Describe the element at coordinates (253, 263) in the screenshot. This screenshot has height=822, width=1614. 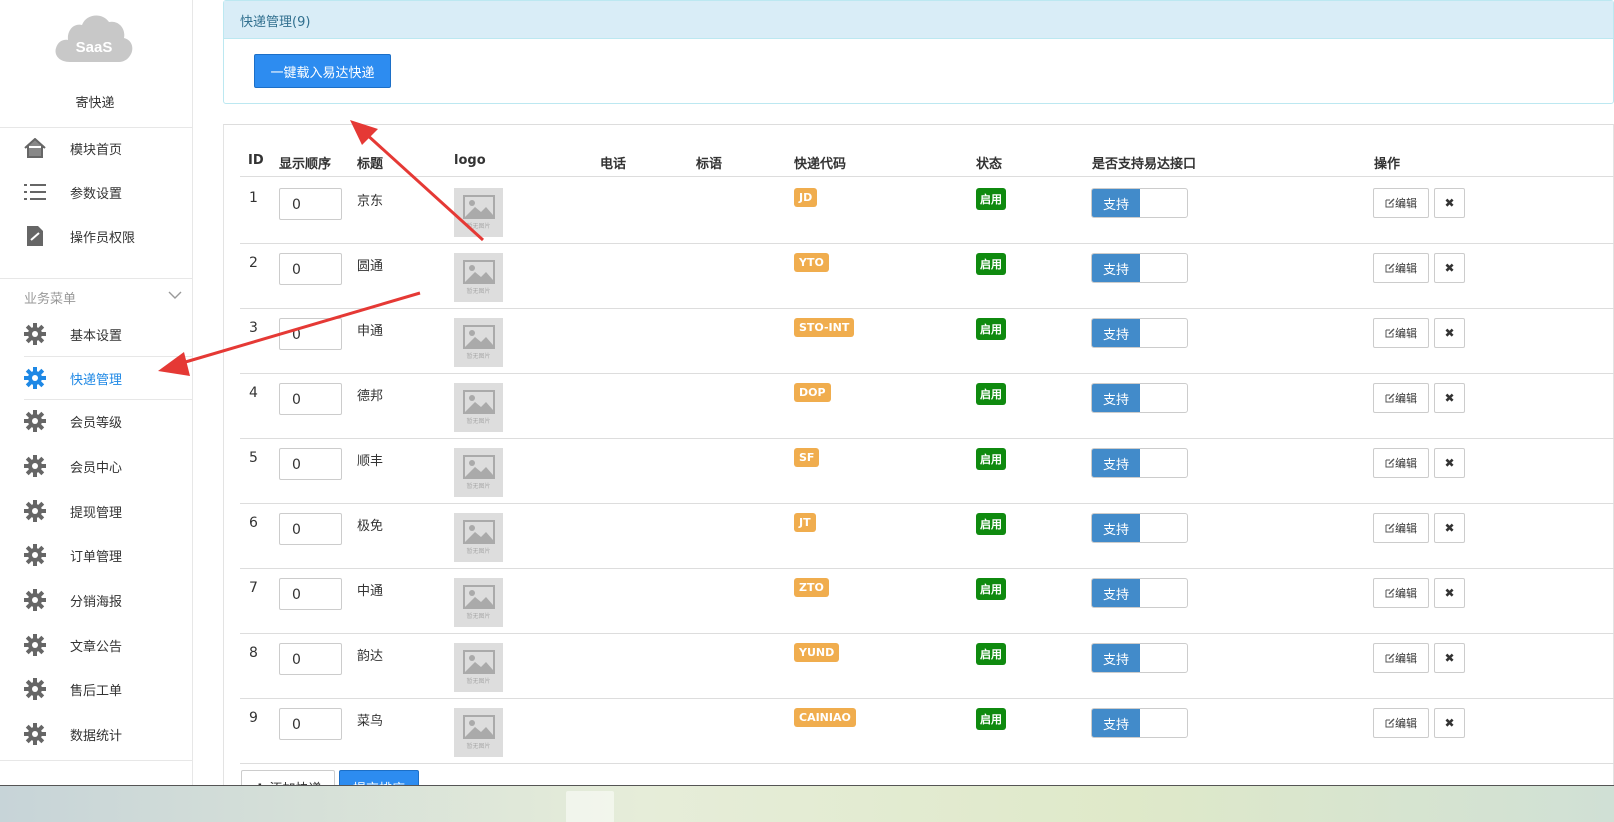
I see `row-id: 2` at that location.